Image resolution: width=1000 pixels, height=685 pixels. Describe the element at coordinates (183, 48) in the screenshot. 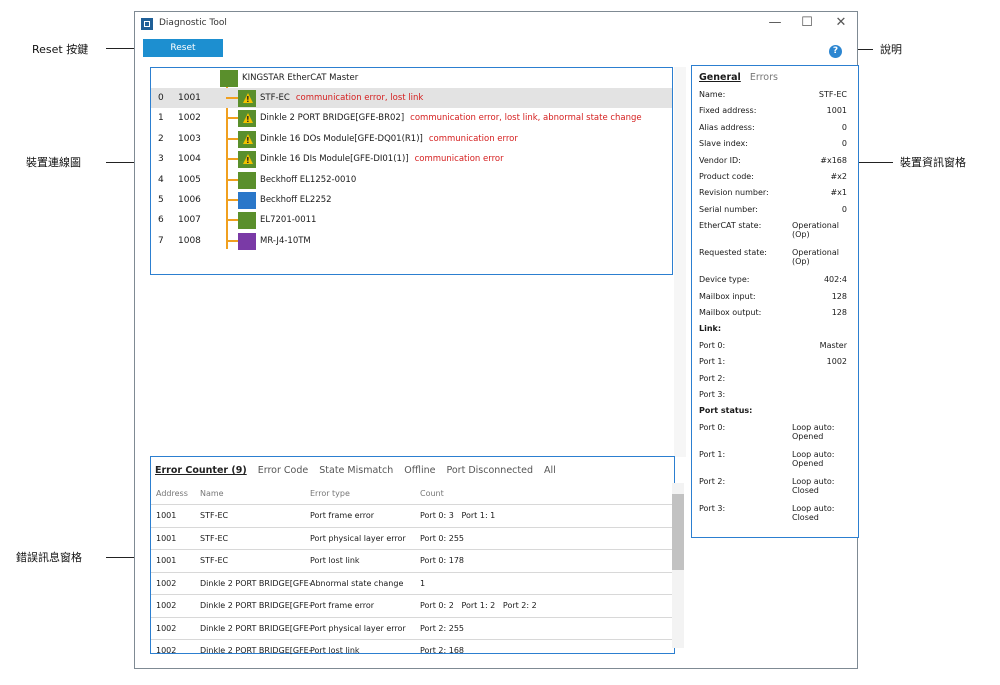

I see `reset-button: Reset` at that location.